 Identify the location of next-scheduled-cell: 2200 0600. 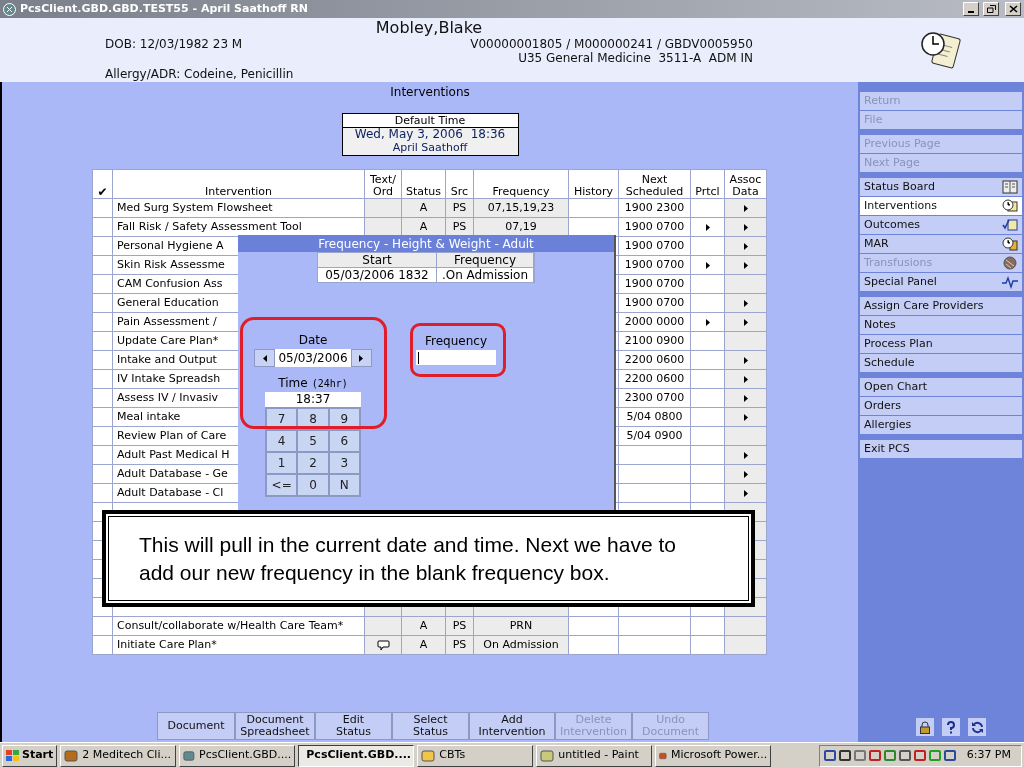
(654, 378).